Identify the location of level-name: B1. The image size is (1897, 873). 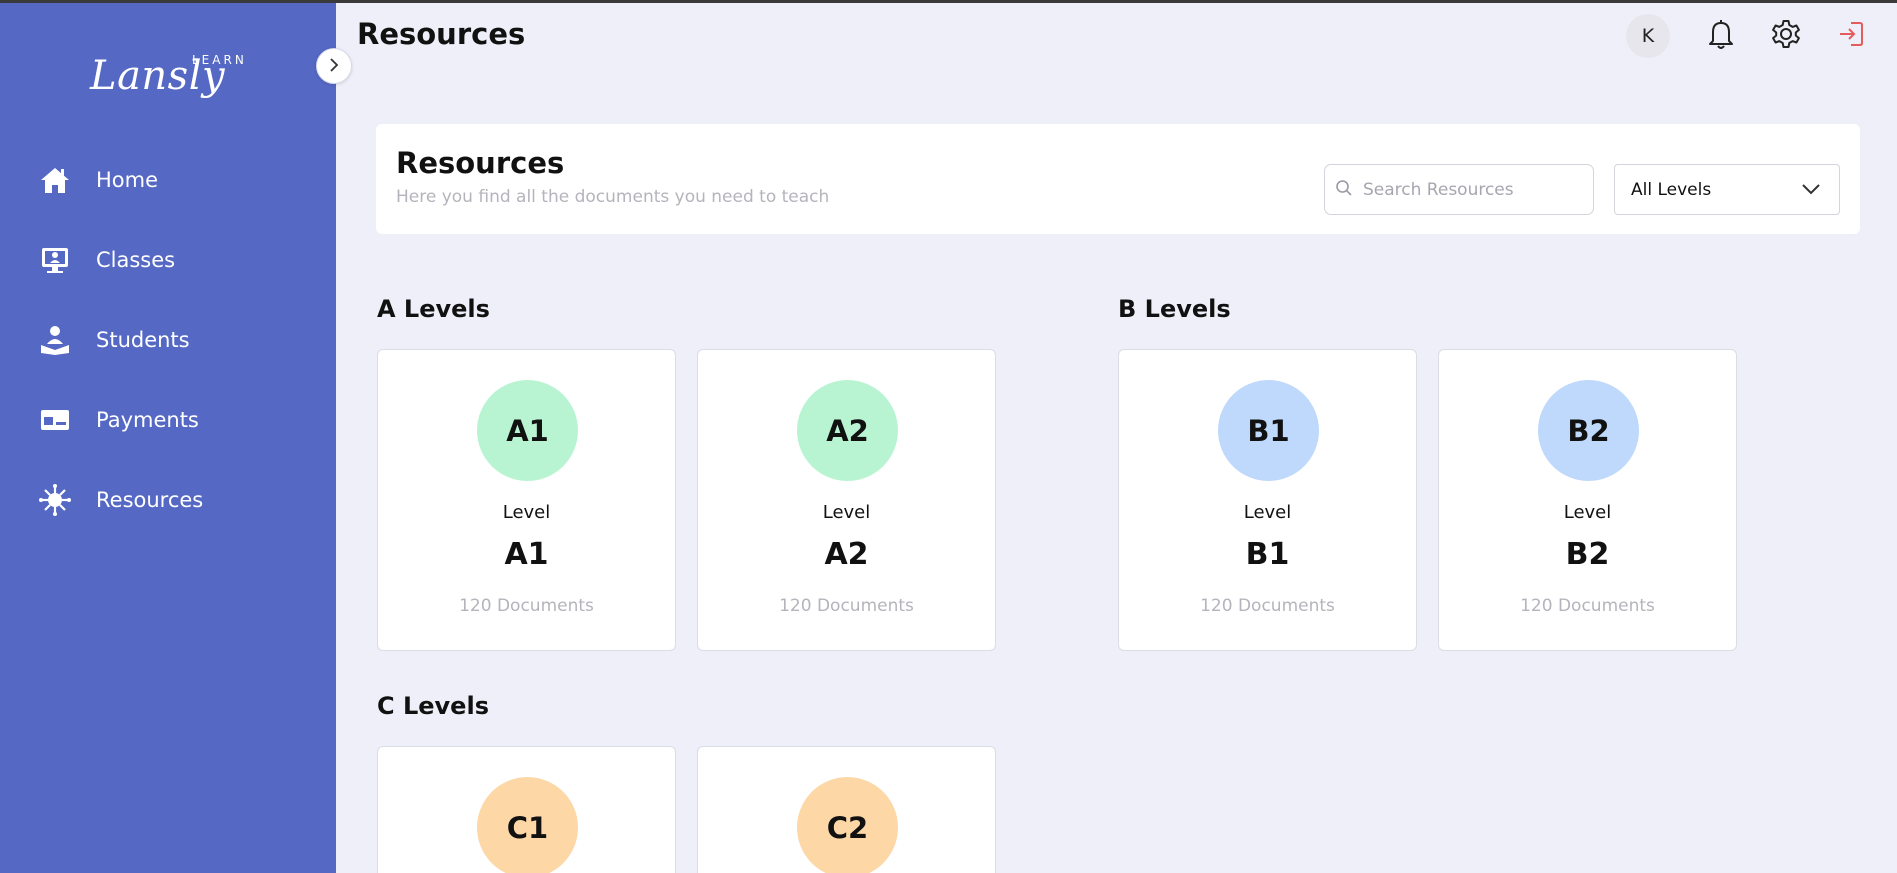
(1267, 554).